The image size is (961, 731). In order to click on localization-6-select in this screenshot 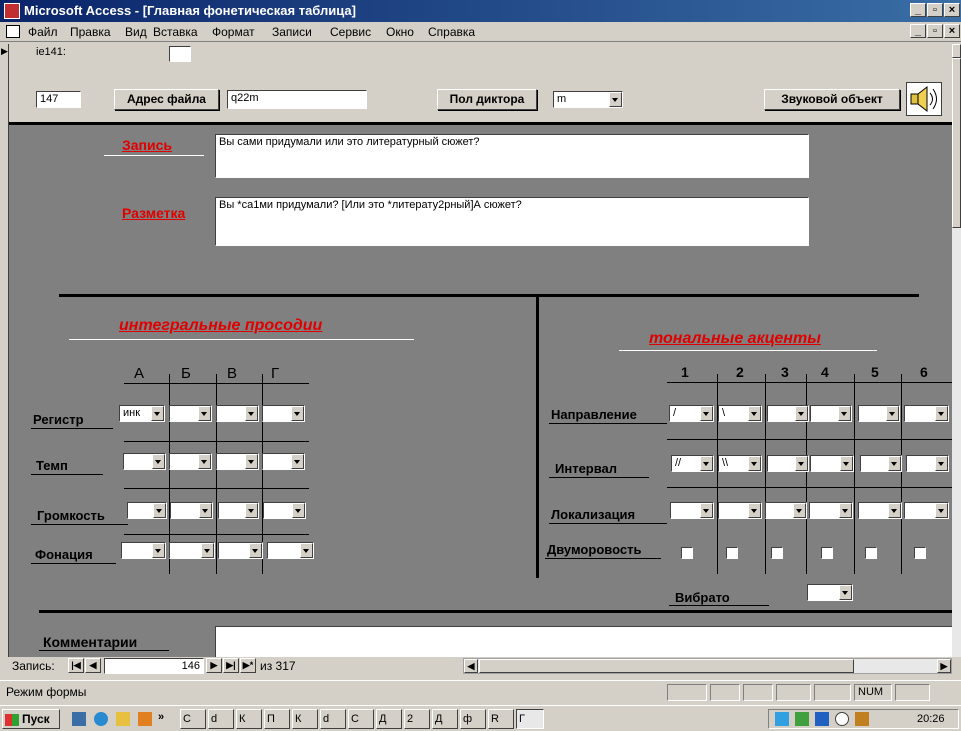, I will do `click(926, 510)`.